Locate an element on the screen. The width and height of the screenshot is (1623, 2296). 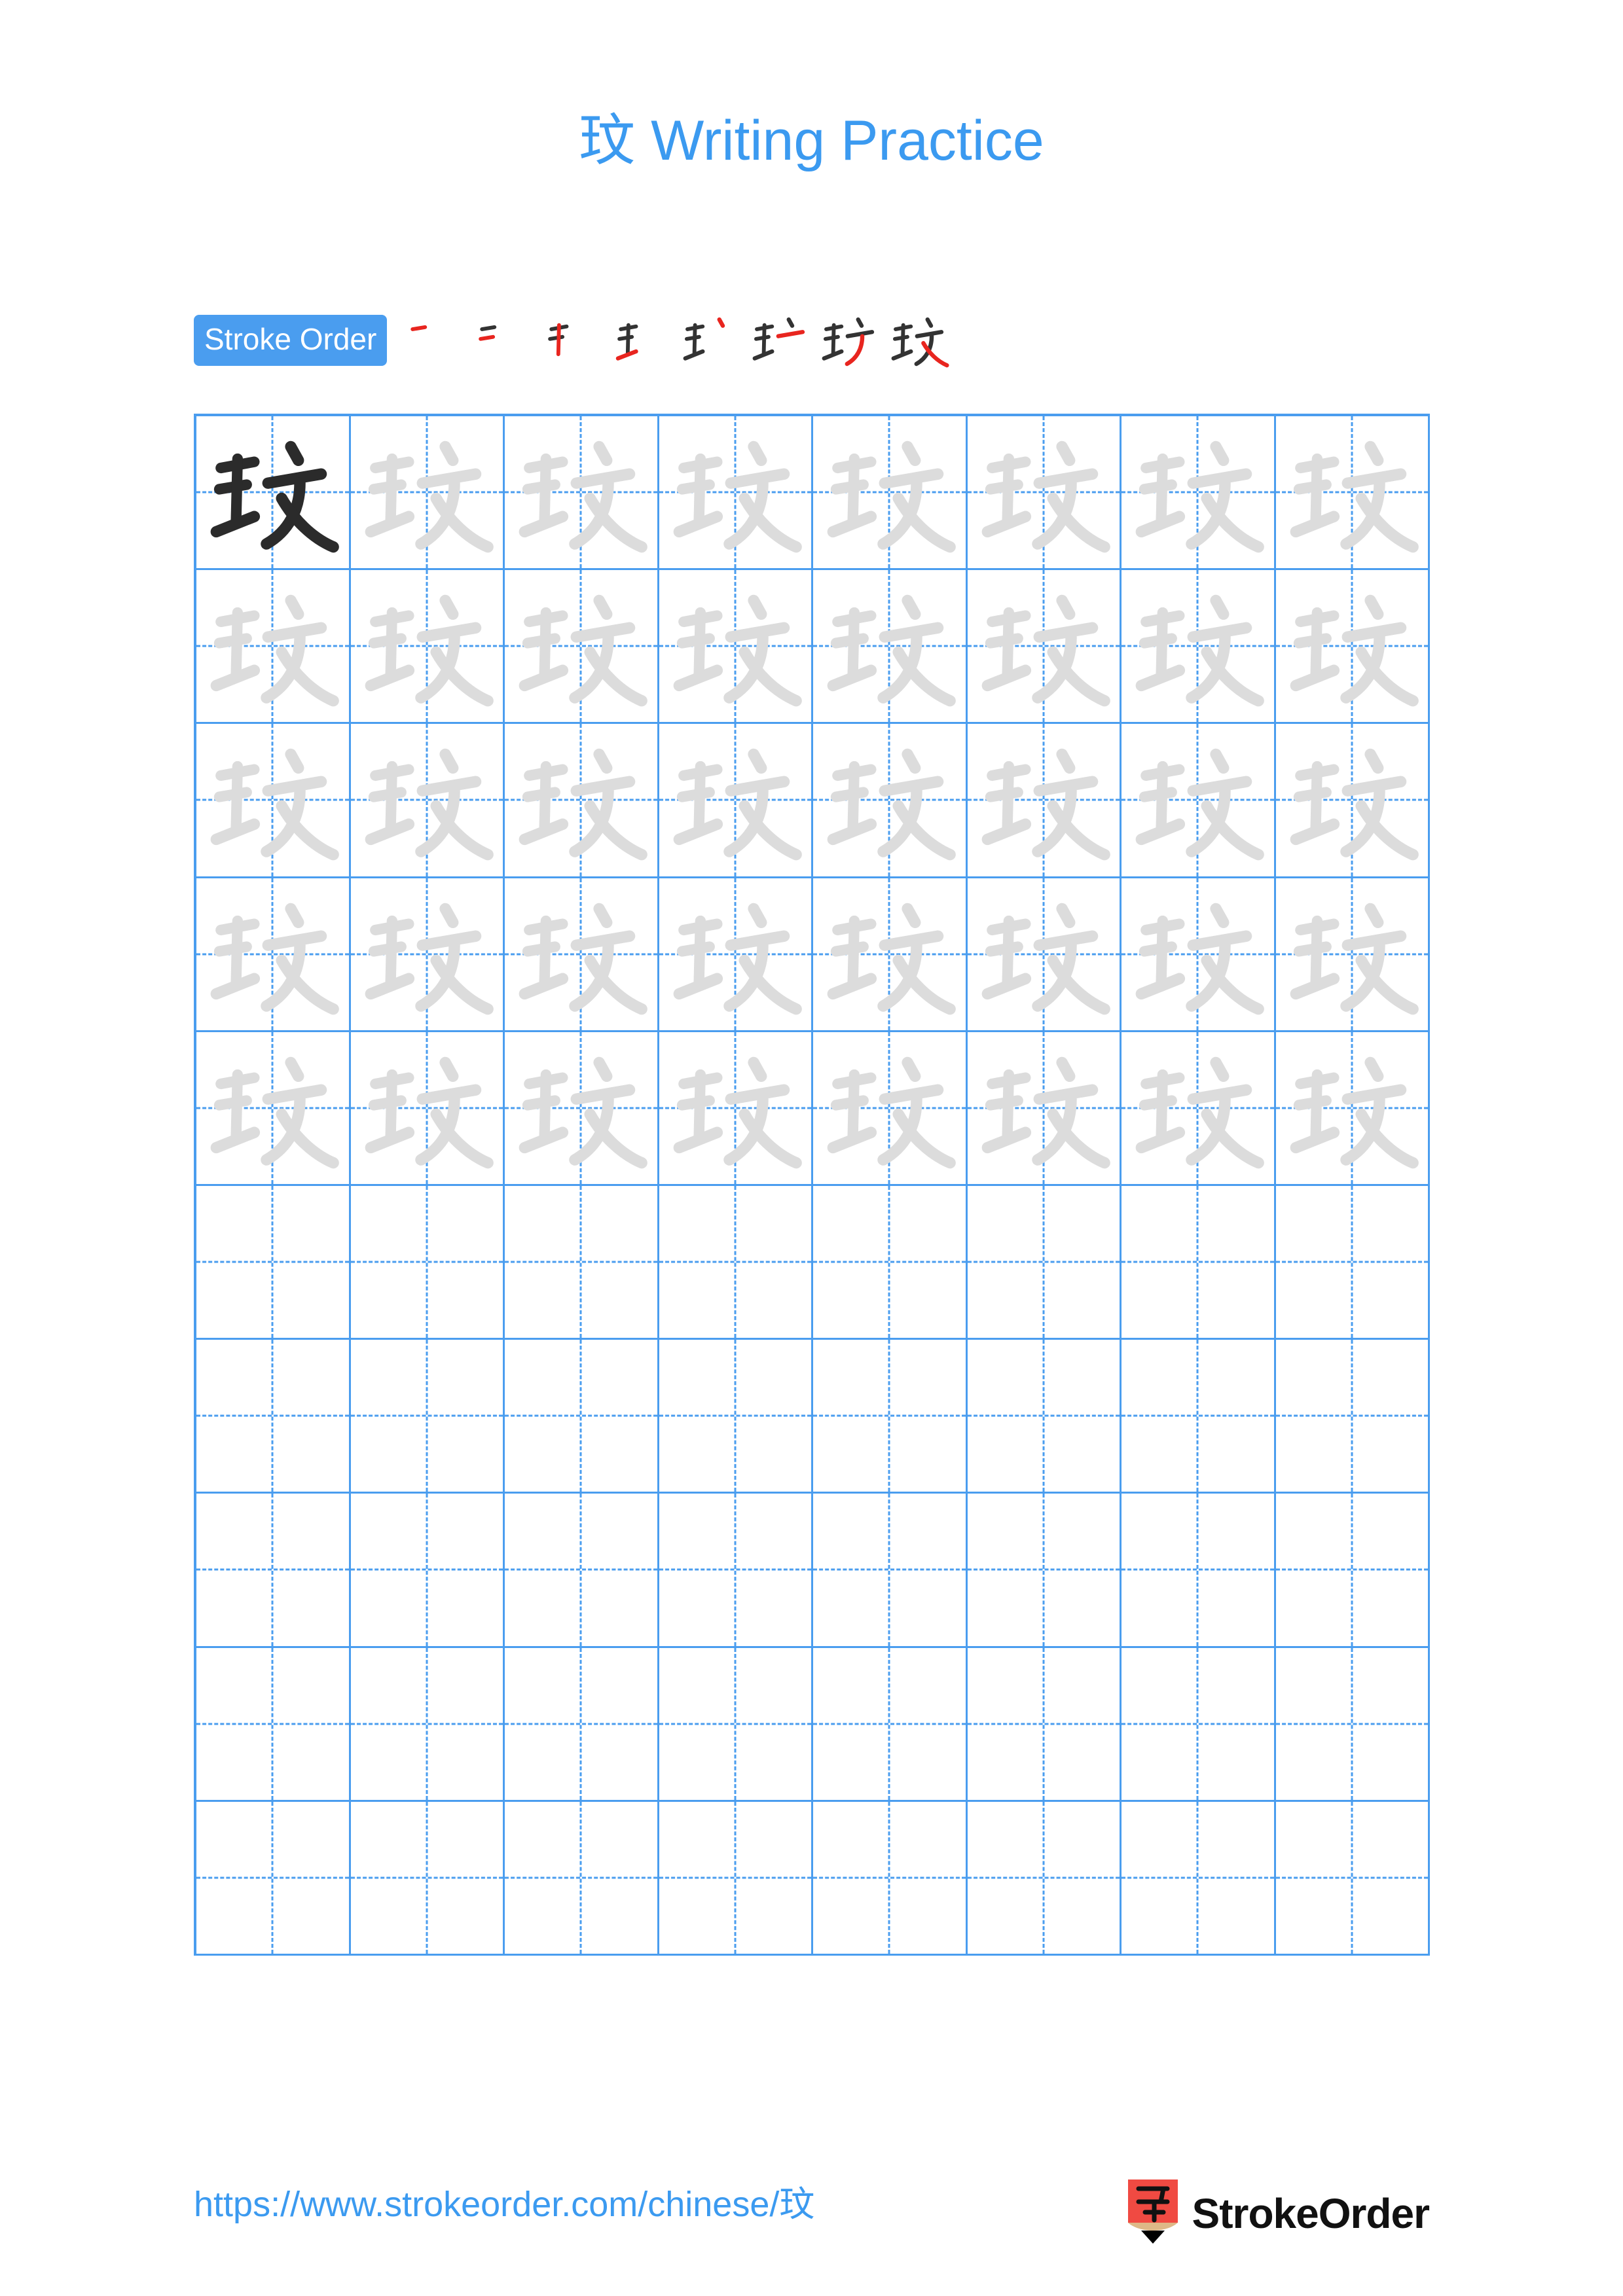
brand-name: StrokeOrder is located at coordinates (1311, 2213).